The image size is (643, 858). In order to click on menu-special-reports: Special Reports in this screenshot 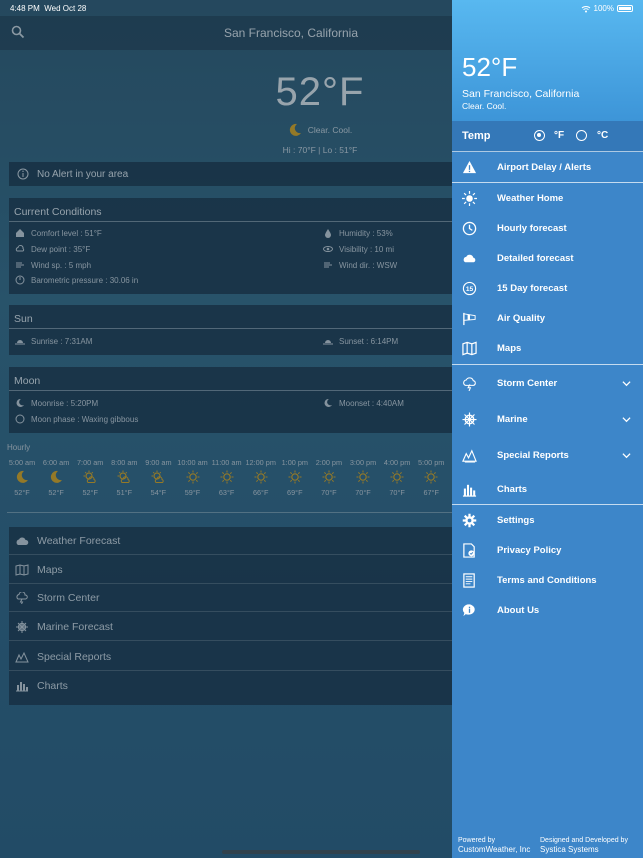, I will do `click(547, 455)`.